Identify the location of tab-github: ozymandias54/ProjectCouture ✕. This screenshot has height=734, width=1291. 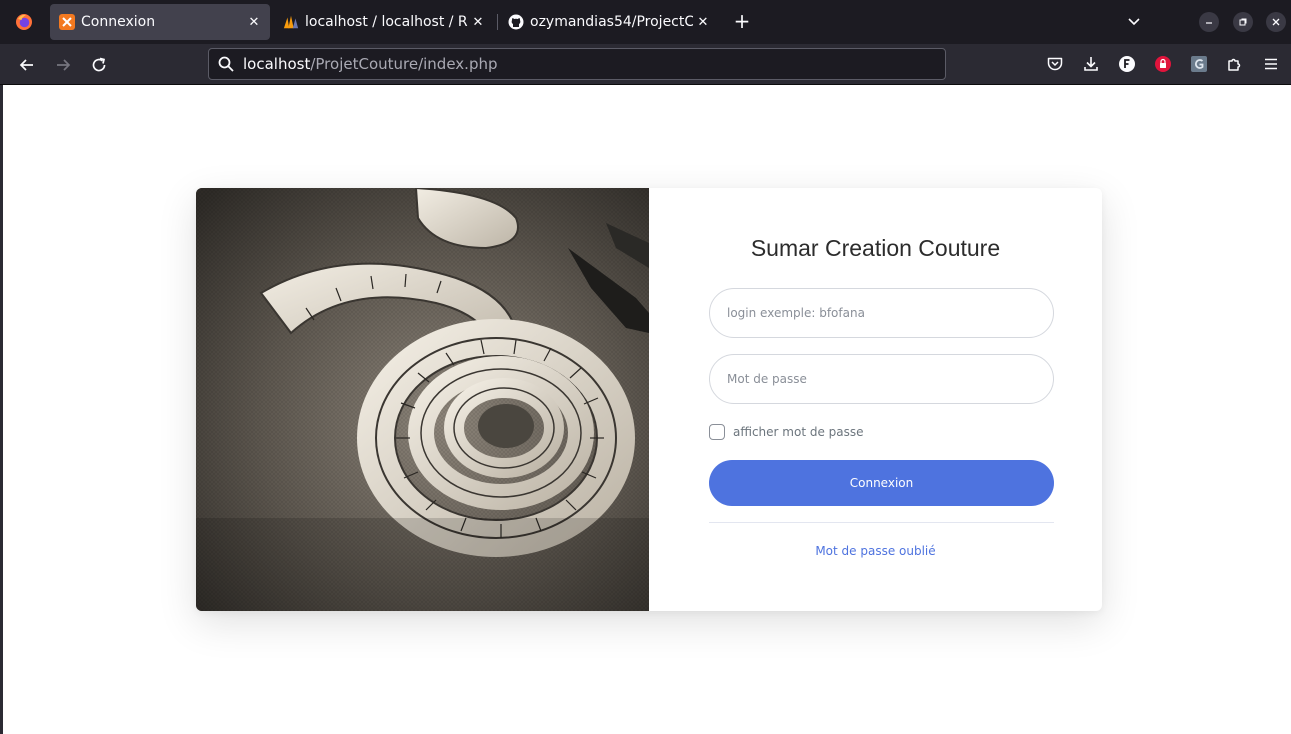
(609, 22).